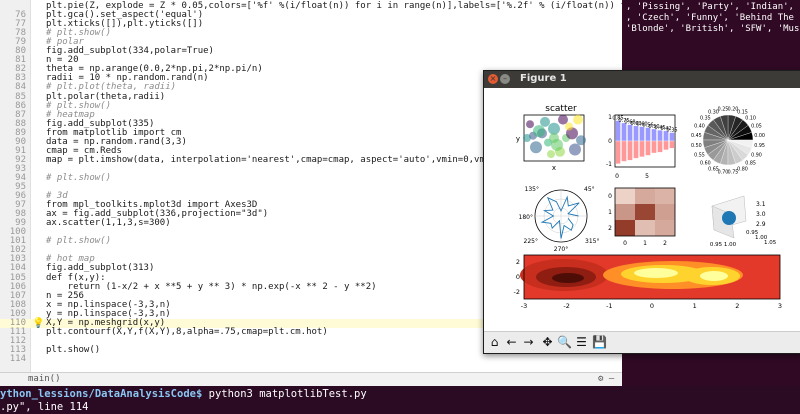 This screenshot has height=414, width=800. I want to click on scatter-ylabel: y, so click(518, 139).